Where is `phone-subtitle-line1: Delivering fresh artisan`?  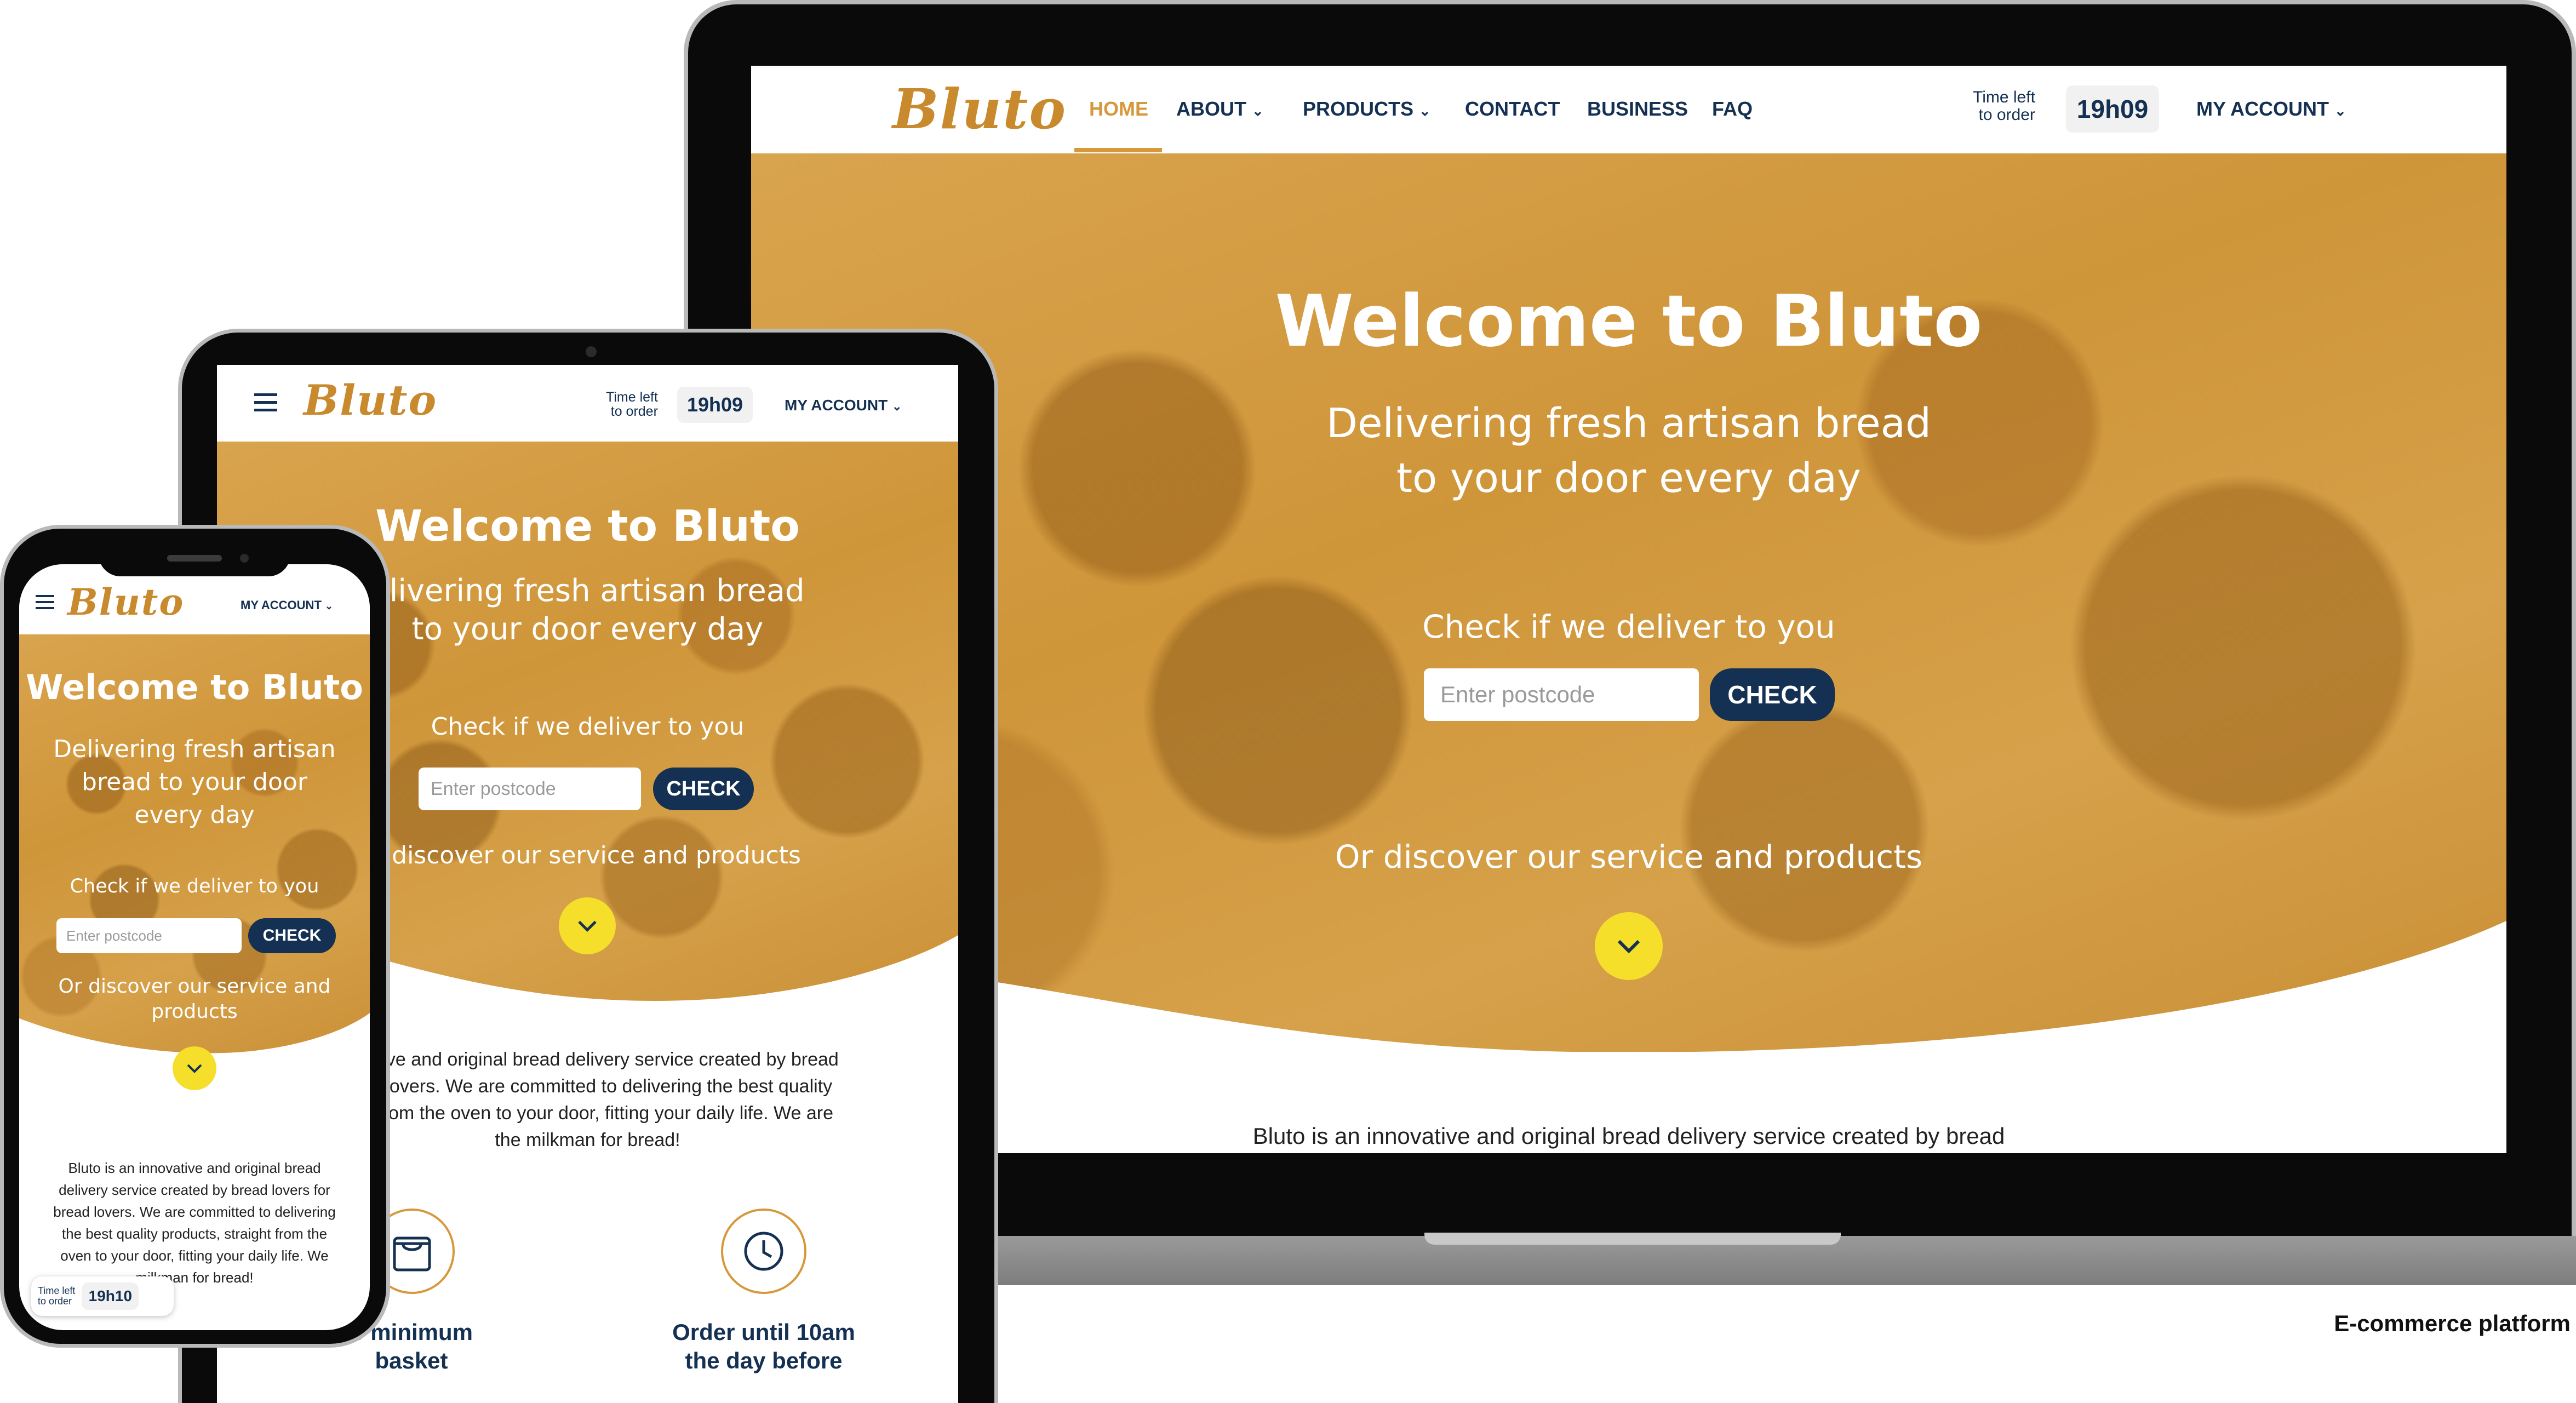 phone-subtitle-line1: Delivering fresh artisan is located at coordinates (194, 749).